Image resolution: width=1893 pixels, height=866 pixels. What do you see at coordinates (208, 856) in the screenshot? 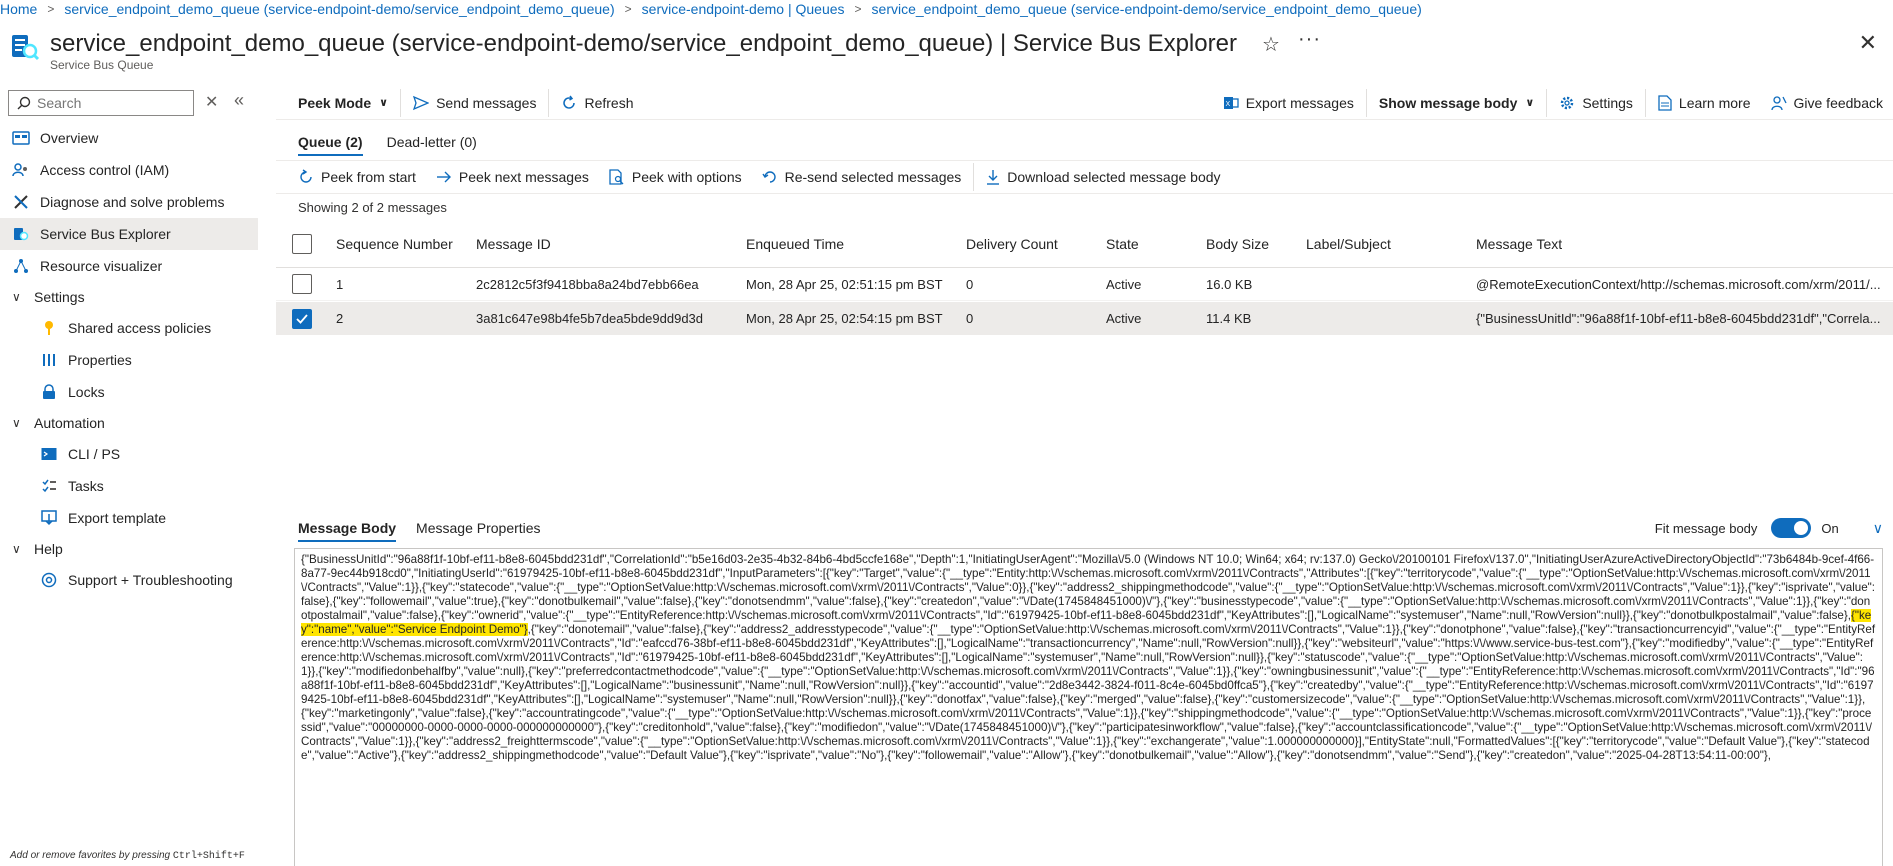
I see `favorites-hint-keys: Ctrl+Shift+F` at bounding box center [208, 856].